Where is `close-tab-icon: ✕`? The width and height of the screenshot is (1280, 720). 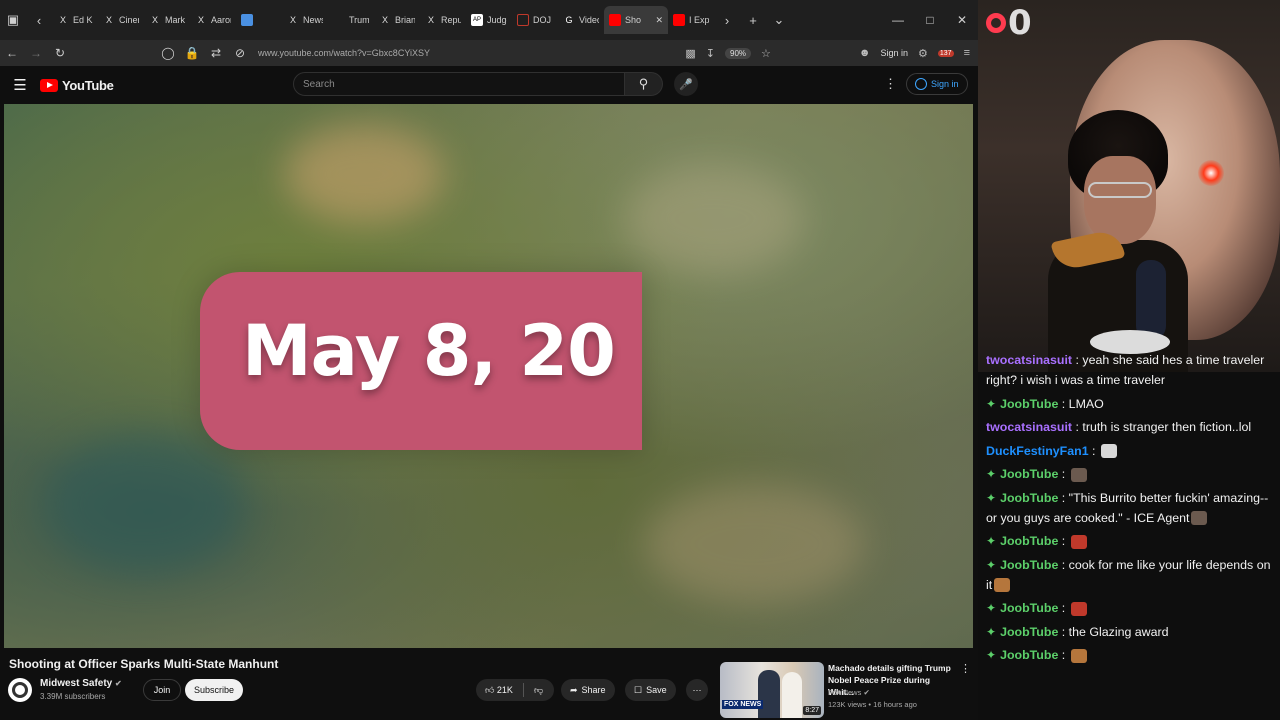
close-tab-icon: ✕ is located at coordinates (659, 20).